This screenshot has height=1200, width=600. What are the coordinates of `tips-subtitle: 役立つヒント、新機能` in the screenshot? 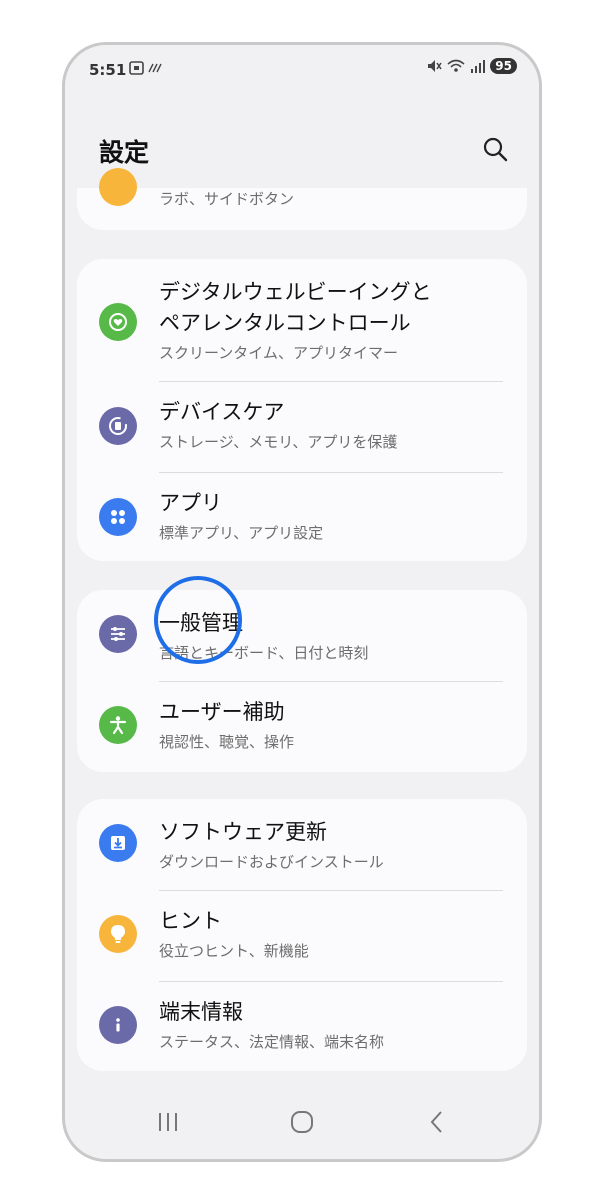 It's located at (234, 951).